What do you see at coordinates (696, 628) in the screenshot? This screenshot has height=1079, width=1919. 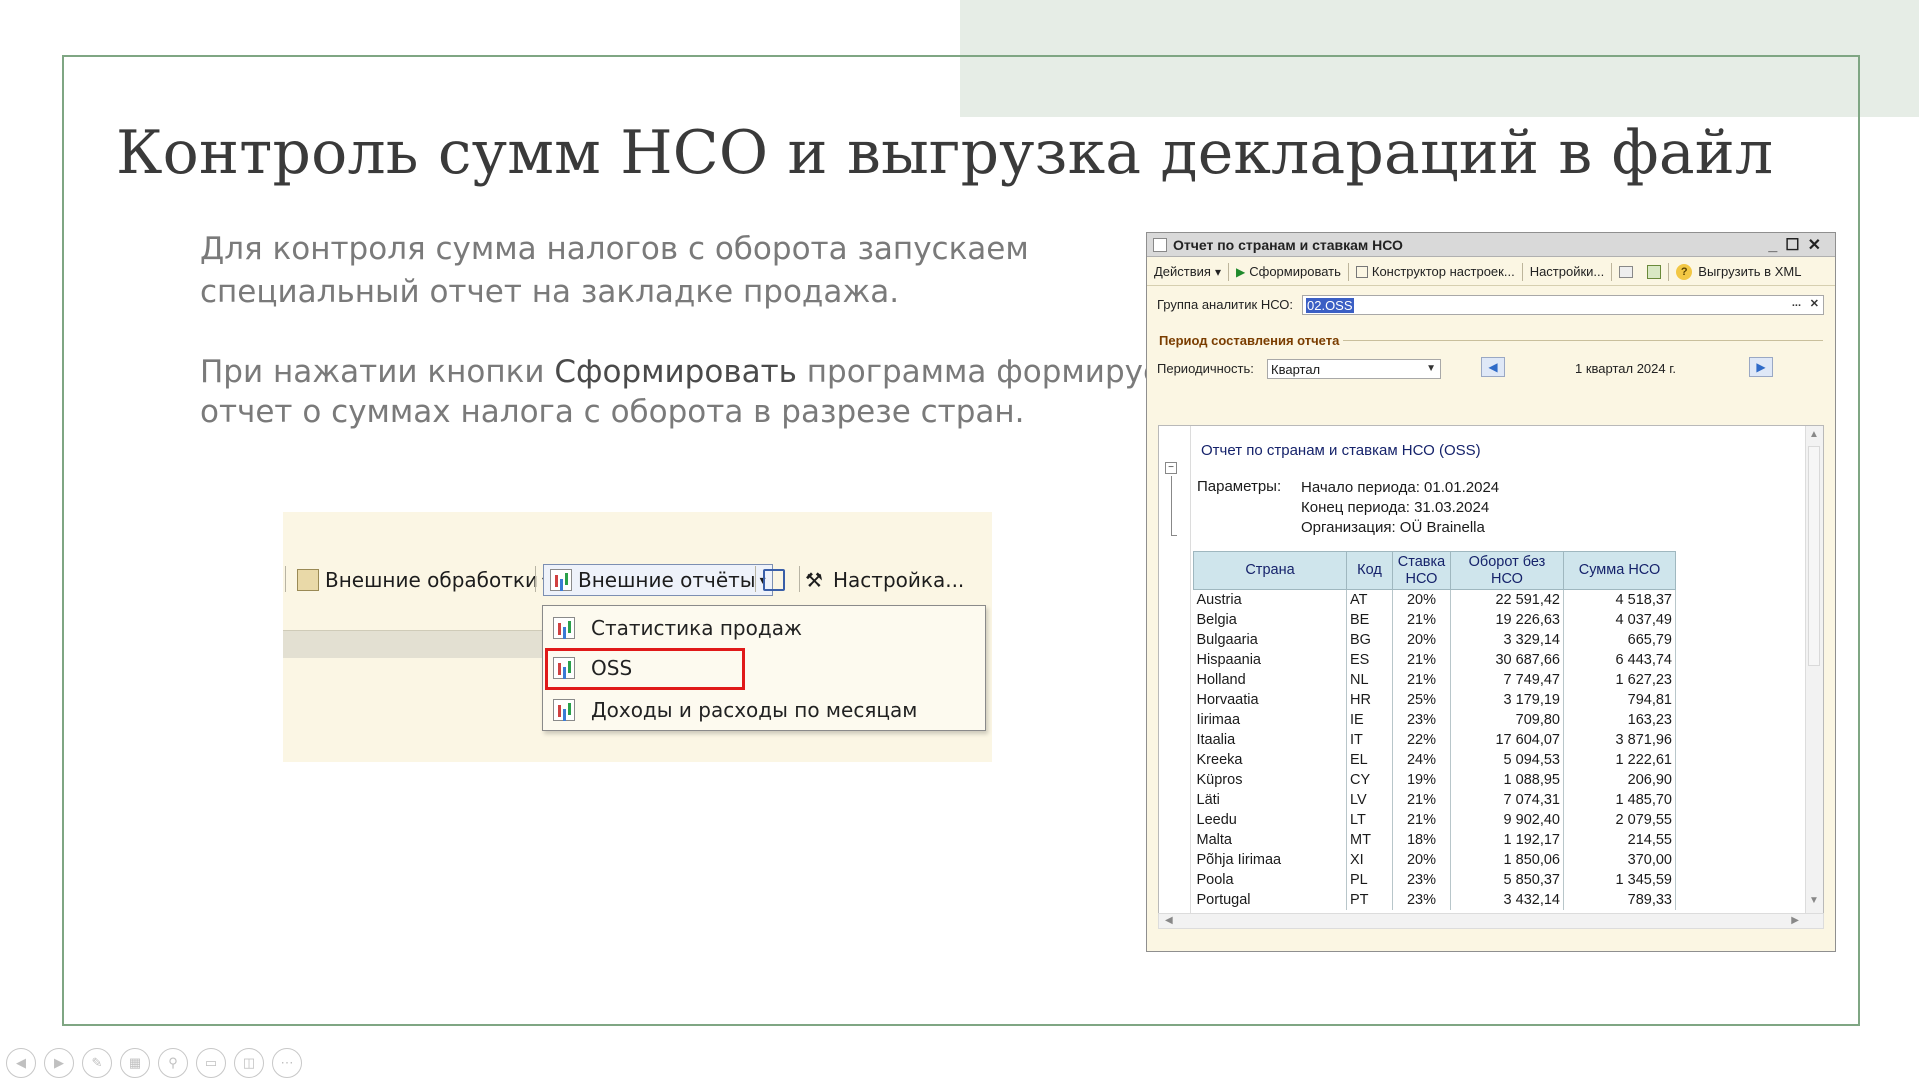 I see `menu-item-label: Статистика продаж` at bounding box center [696, 628].